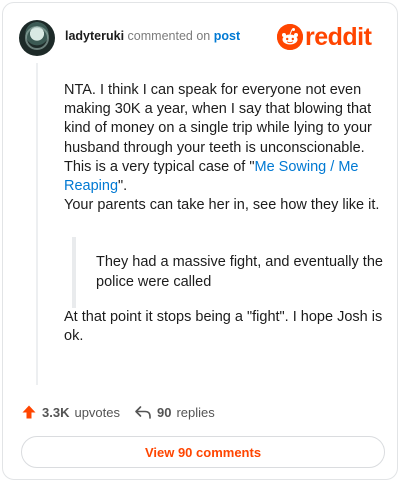 Image resolution: width=400 pixels, height=482 pixels. I want to click on avatar, so click(37, 38).